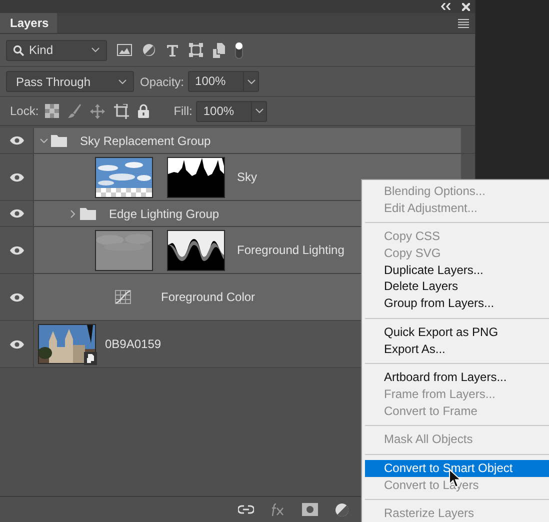  What do you see at coordinates (290, 250) in the screenshot?
I see `layer-name: Foreground Lighting` at bounding box center [290, 250].